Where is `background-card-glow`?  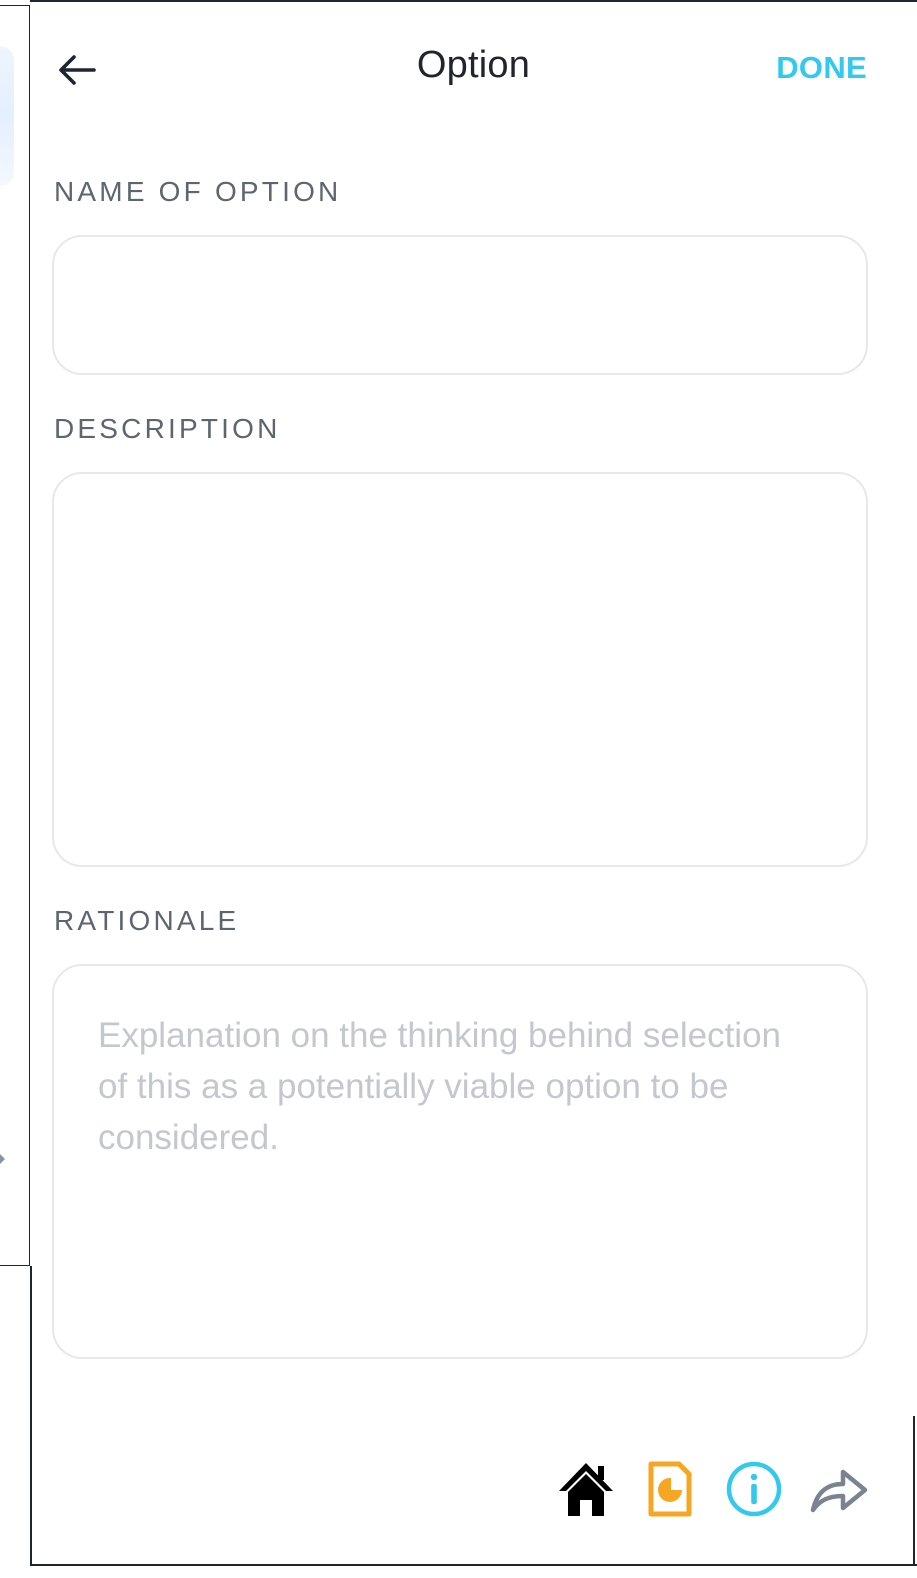
background-card-glow is located at coordinates (7, 116).